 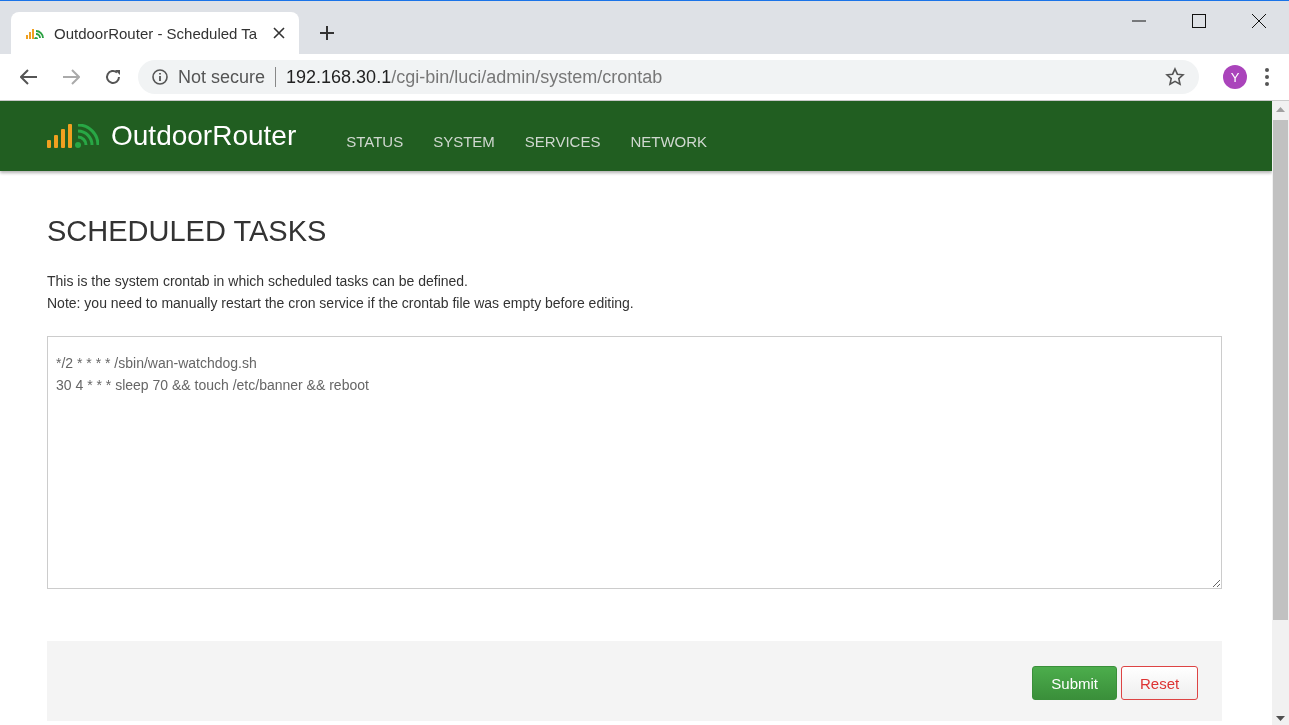 I want to click on browser-tab: OutdoorRouter - Scheduled Ta, so click(x=155, y=33).